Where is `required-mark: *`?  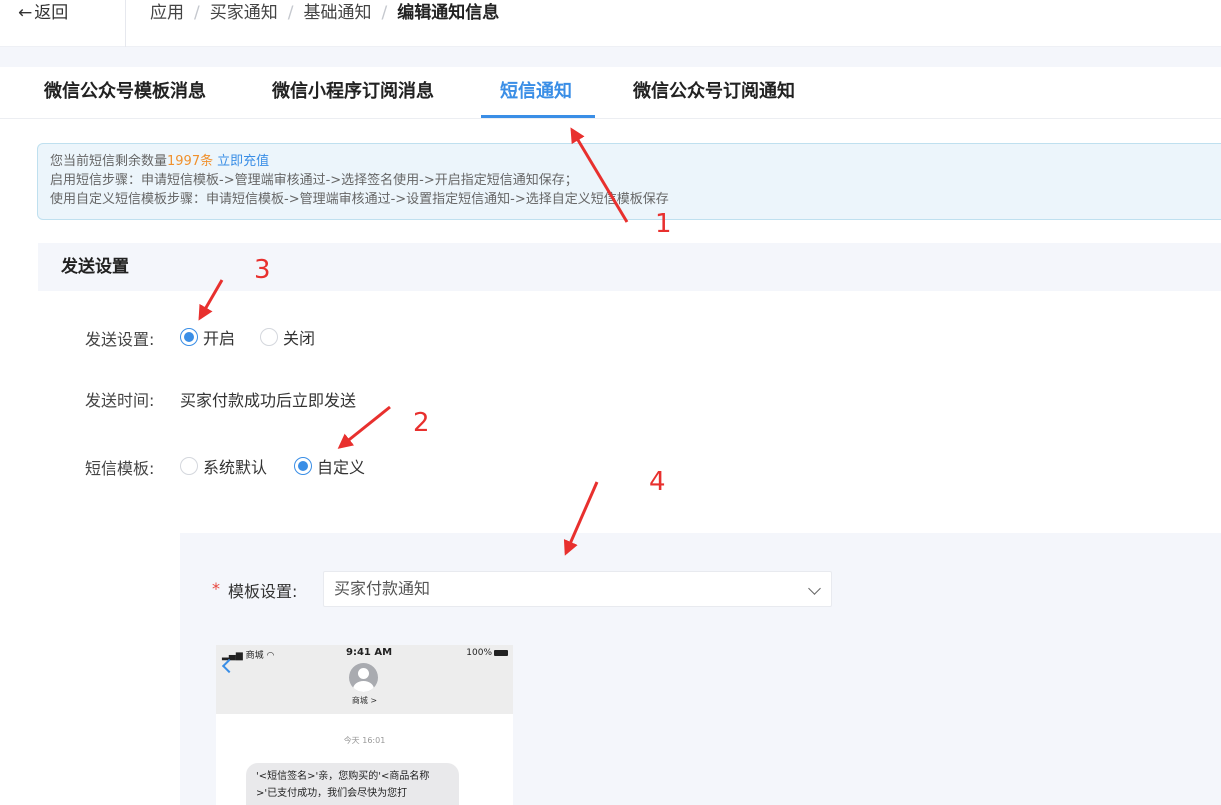
required-mark: * is located at coordinates (216, 588).